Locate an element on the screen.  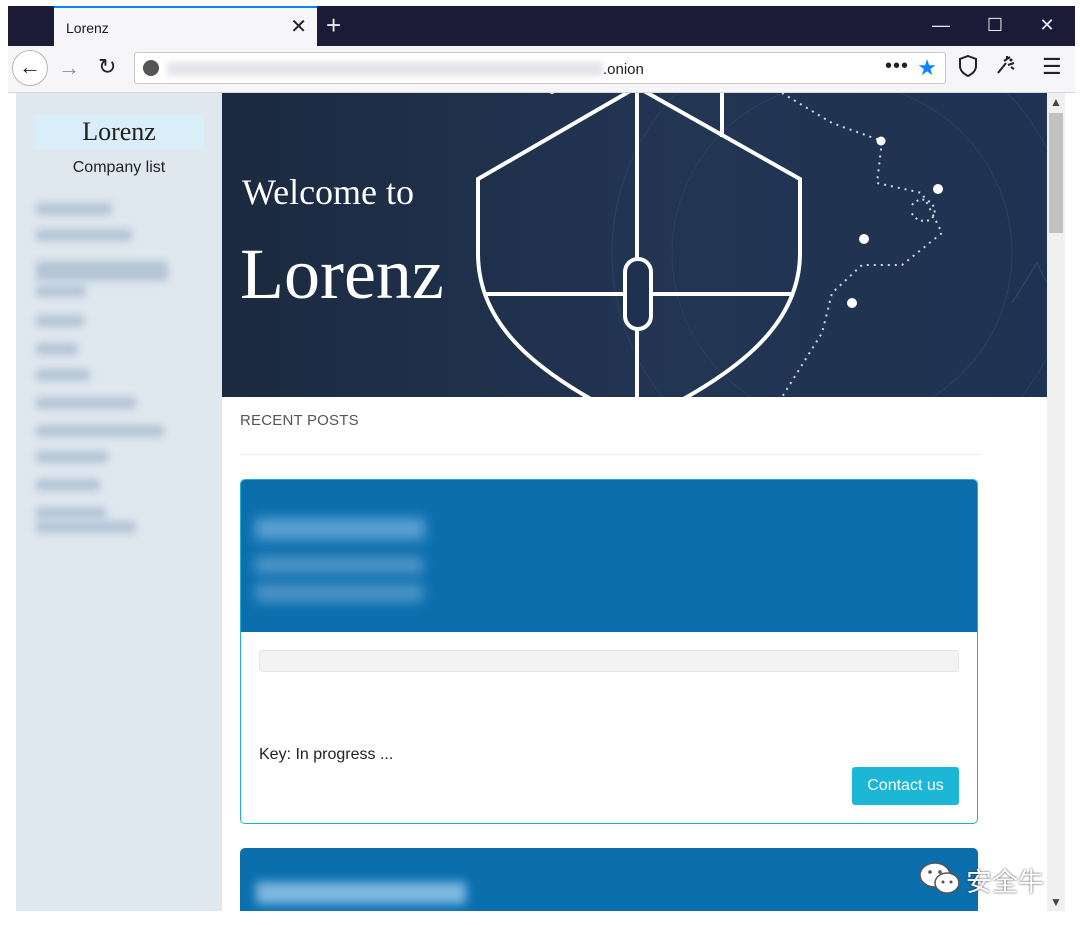
maximize-button: ☐ is located at coordinates (995, 25).